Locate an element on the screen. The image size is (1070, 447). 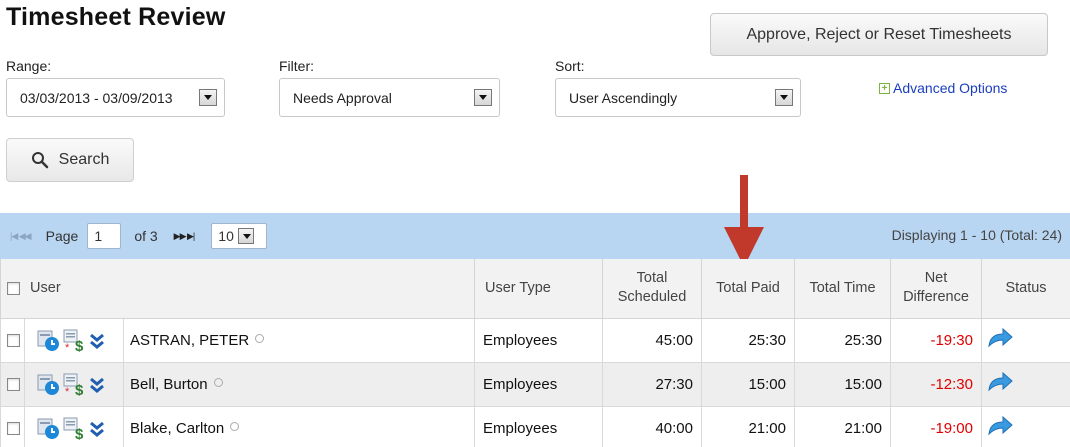
page-count-label: of 3 is located at coordinates (146, 236).